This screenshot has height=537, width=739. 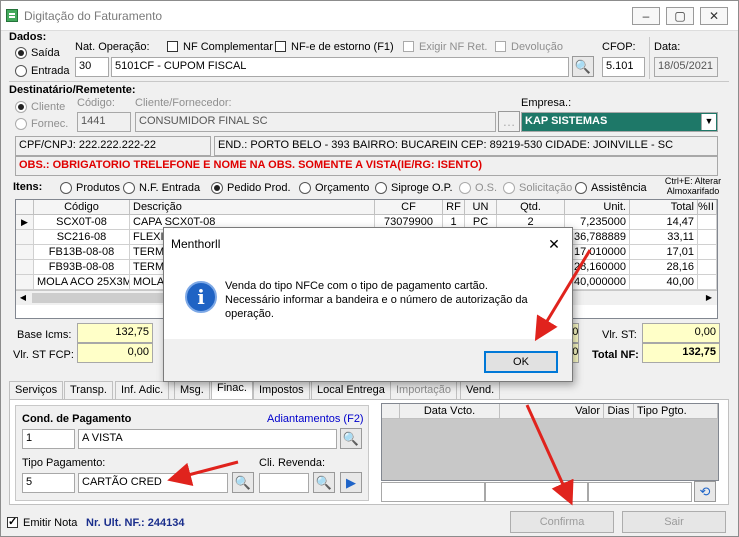 What do you see at coordinates (714, 16) in the screenshot?
I see `window-close-button: ✕` at bounding box center [714, 16].